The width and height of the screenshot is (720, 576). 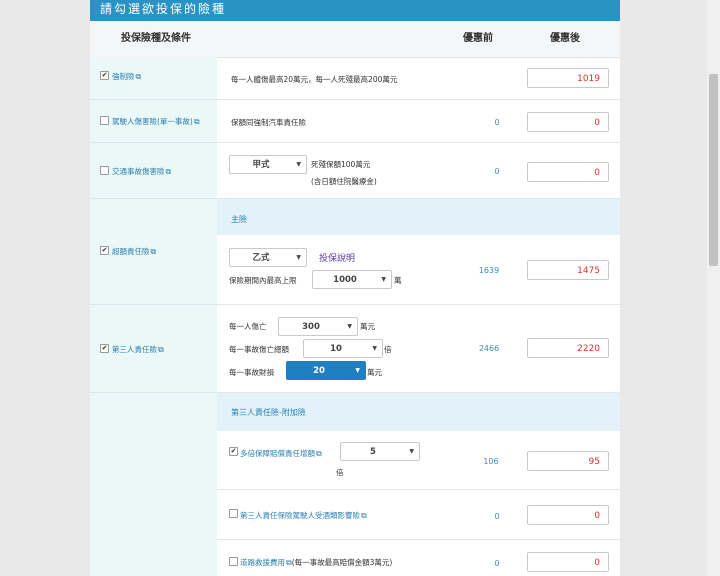 I want to click on accident-desc: 死殘保額100萬元, so click(x=341, y=164).